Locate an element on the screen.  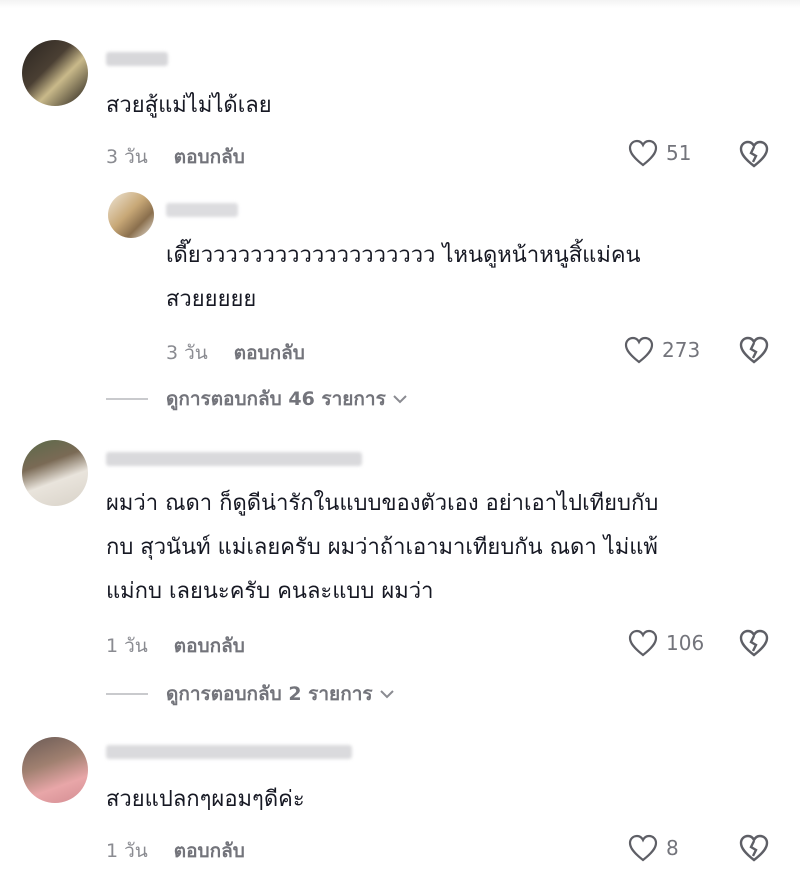
comment-text-line: แม่กบ เลยนะครับ คนละแบบ ผมว่า is located at coordinates (270, 591).